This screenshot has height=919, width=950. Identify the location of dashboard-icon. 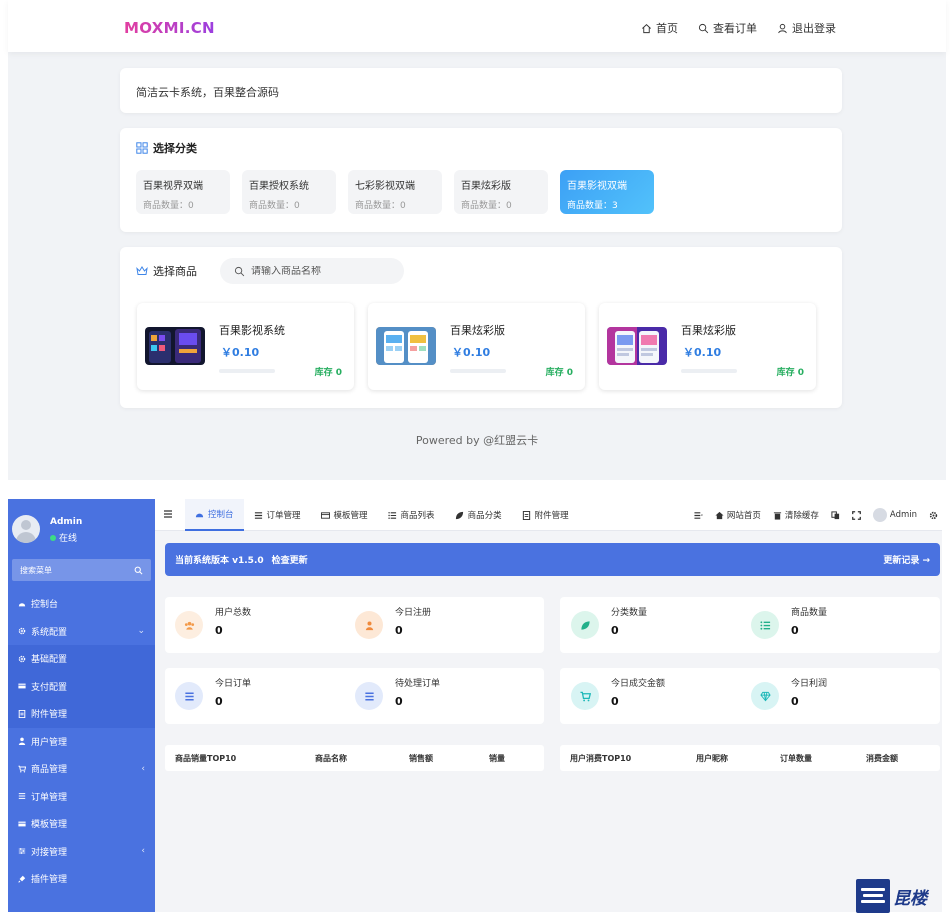
(22, 604).